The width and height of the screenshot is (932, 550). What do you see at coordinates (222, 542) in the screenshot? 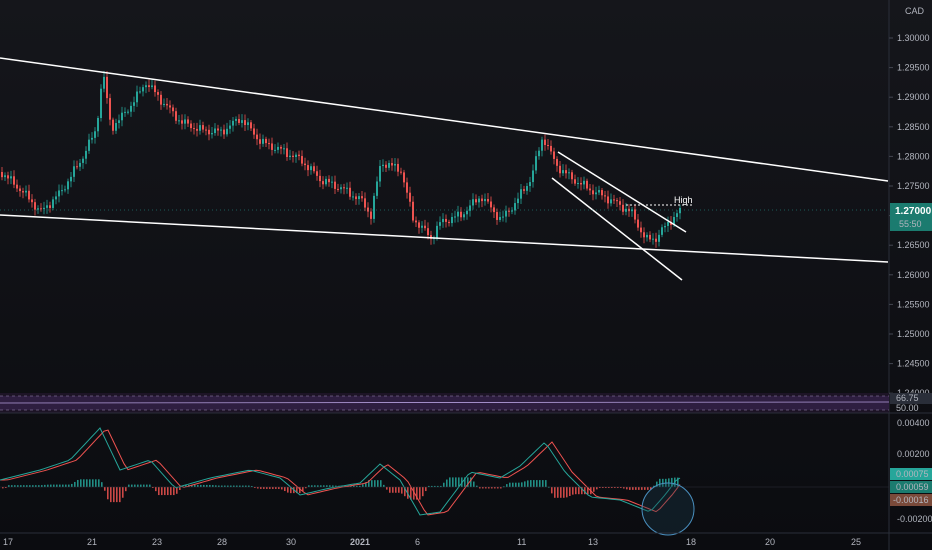
I see `time-label: 28` at bounding box center [222, 542].